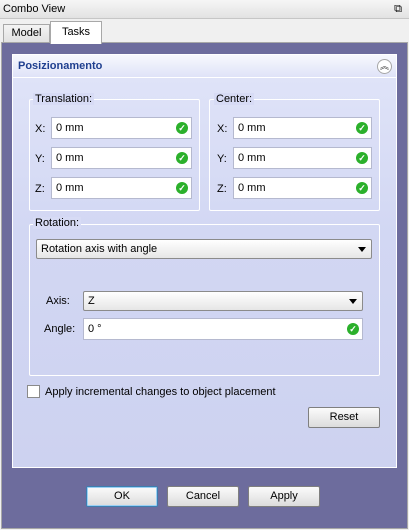 This screenshot has width=409, height=530. Describe the element at coordinates (95, 329) in the screenshot. I see `angle-value: 0 °` at that location.